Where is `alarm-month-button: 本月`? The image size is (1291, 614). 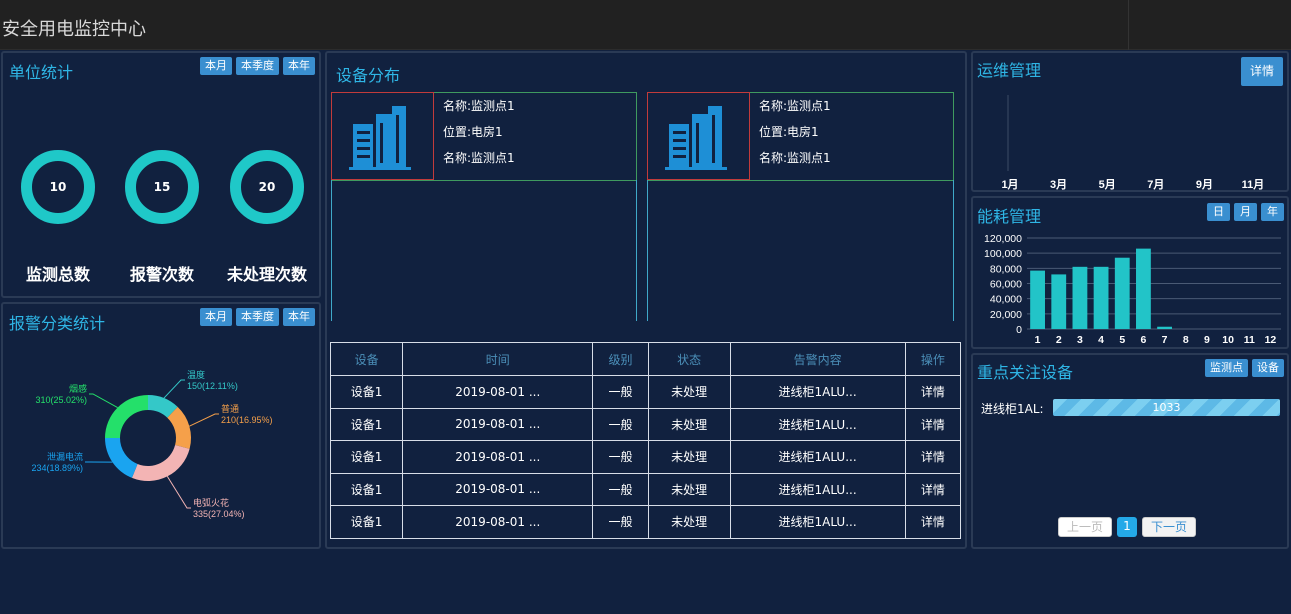
alarm-month-button: 本月 is located at coordinates (216, 317).